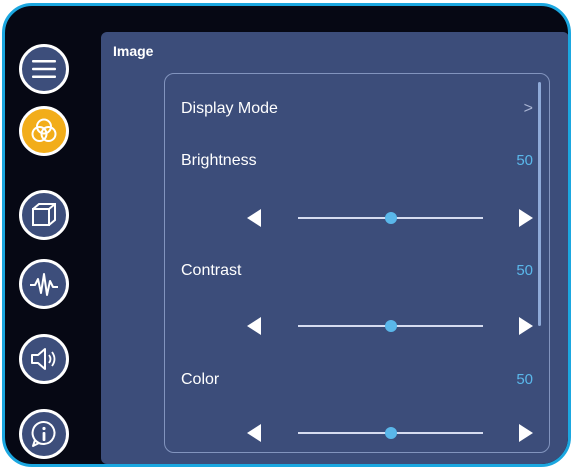  I want to click on display-settings-button, so click(44, 215).